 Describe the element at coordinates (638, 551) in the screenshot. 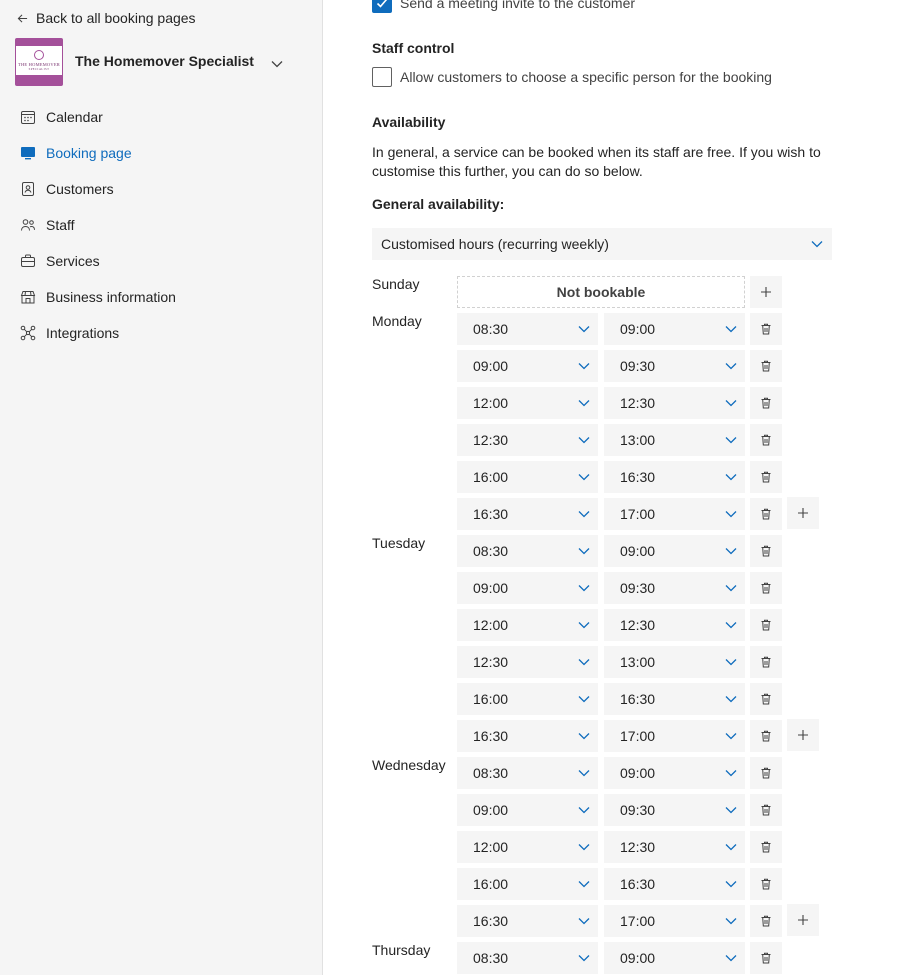

I see `time-to-value: 09:00` at that location.